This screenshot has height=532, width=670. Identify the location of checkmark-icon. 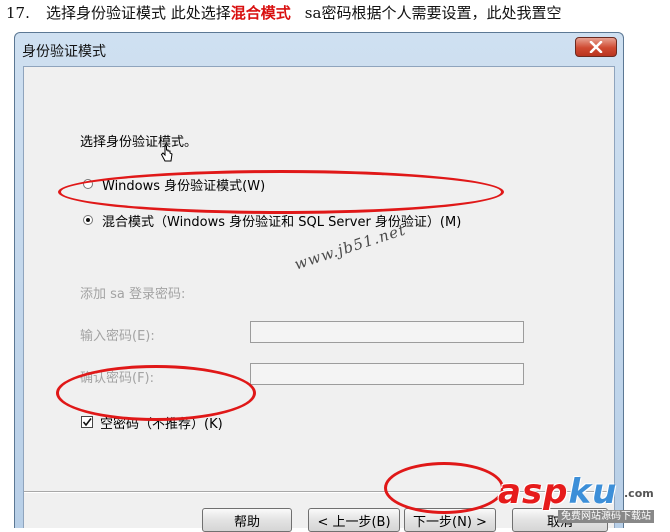
(87, 422).